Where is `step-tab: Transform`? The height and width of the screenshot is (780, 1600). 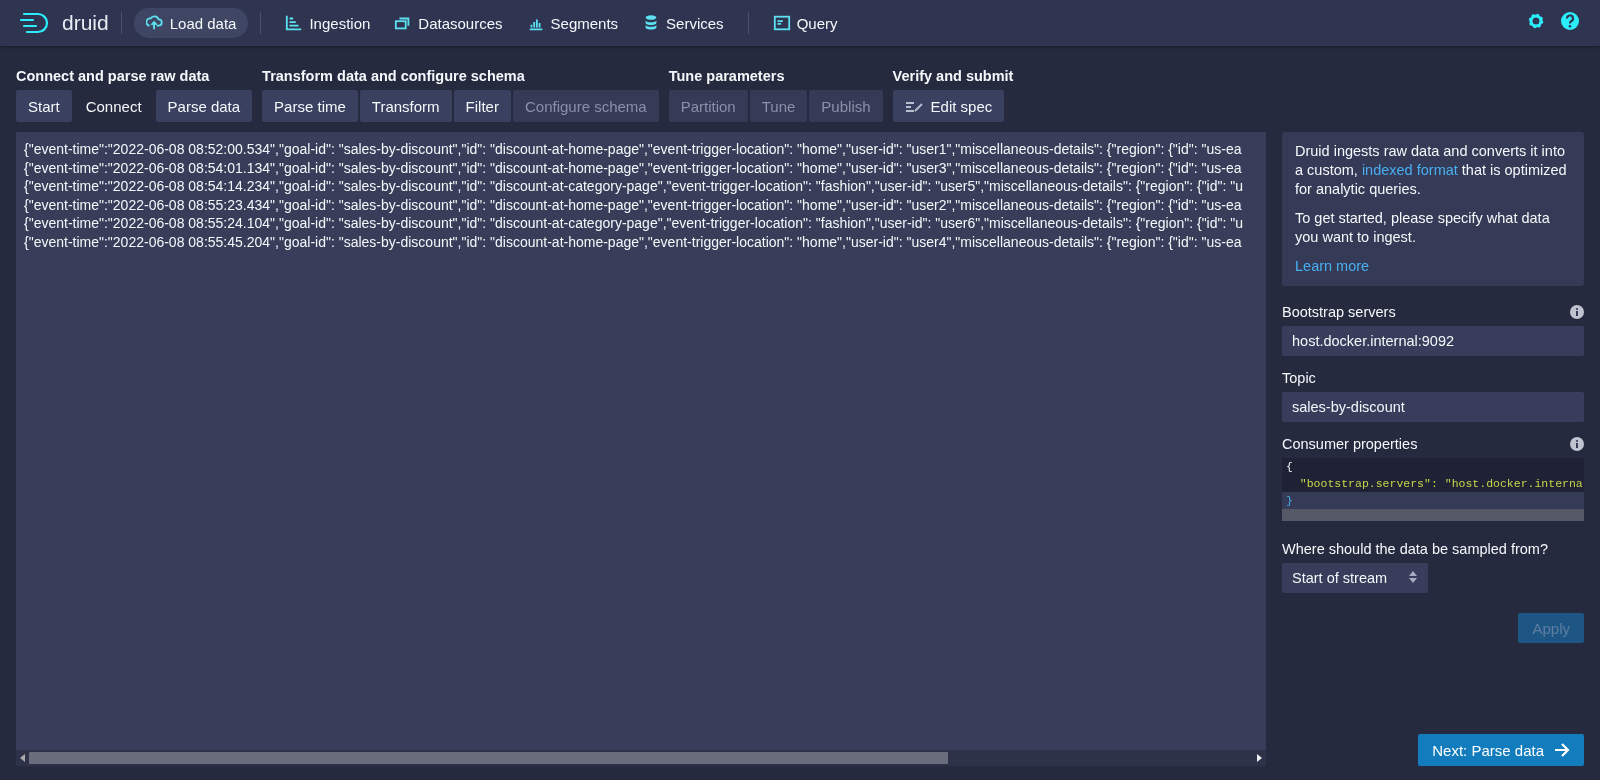 step-tab: Transform is located at coordinates (405, 106).